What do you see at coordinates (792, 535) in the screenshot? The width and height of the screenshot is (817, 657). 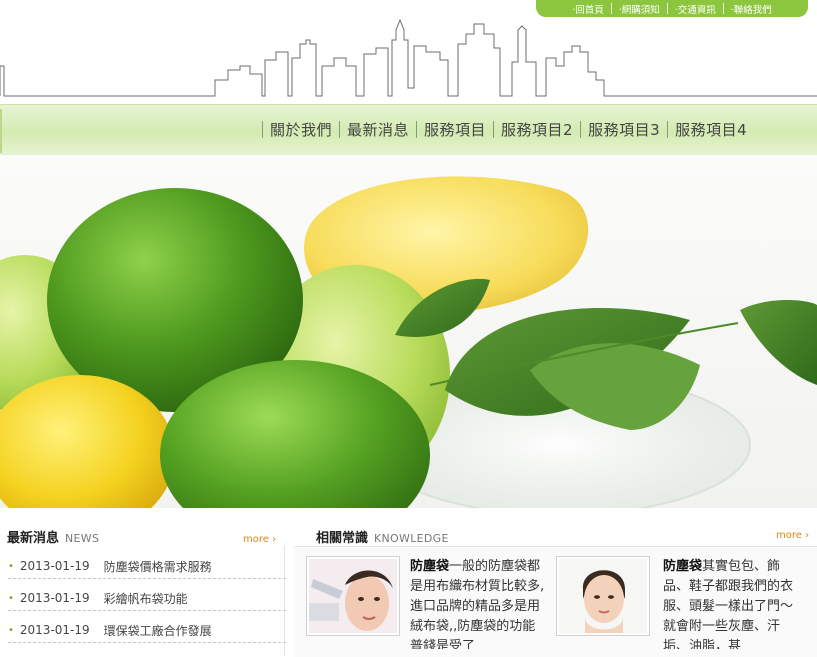 I see `knowledge-more-link: more ›` at bounding box center [792, 535].